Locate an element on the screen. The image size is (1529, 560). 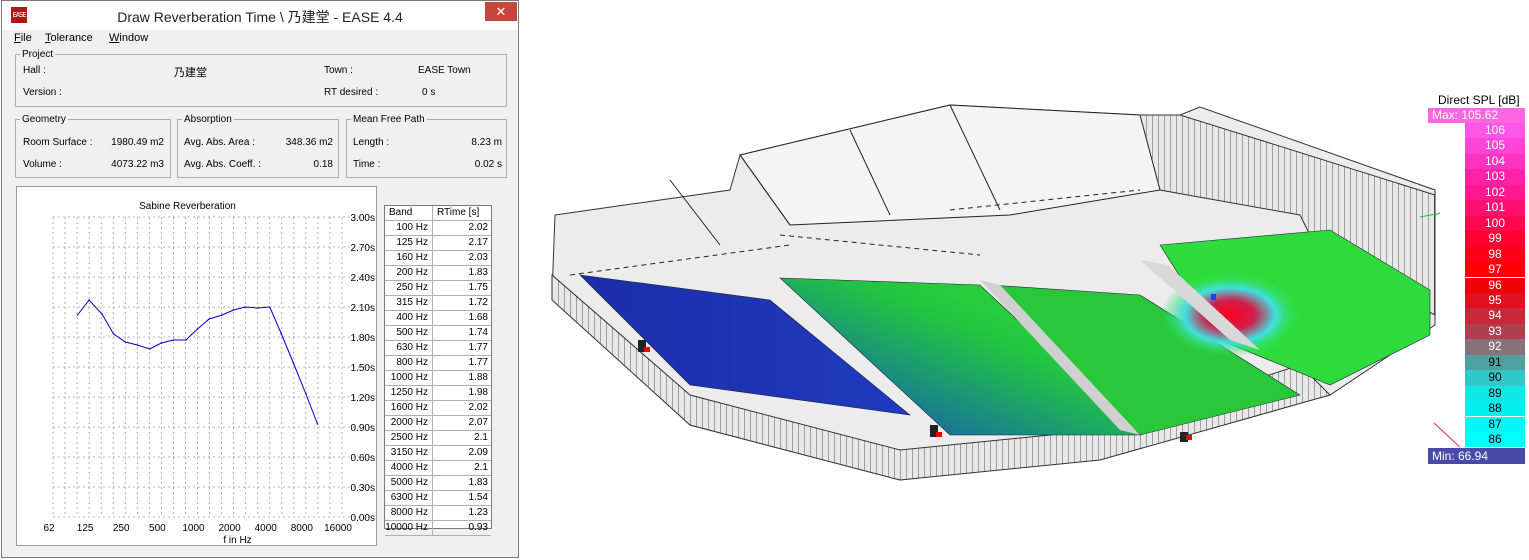
band-cell: 5000 Hz is located at coordinates (409, 483).